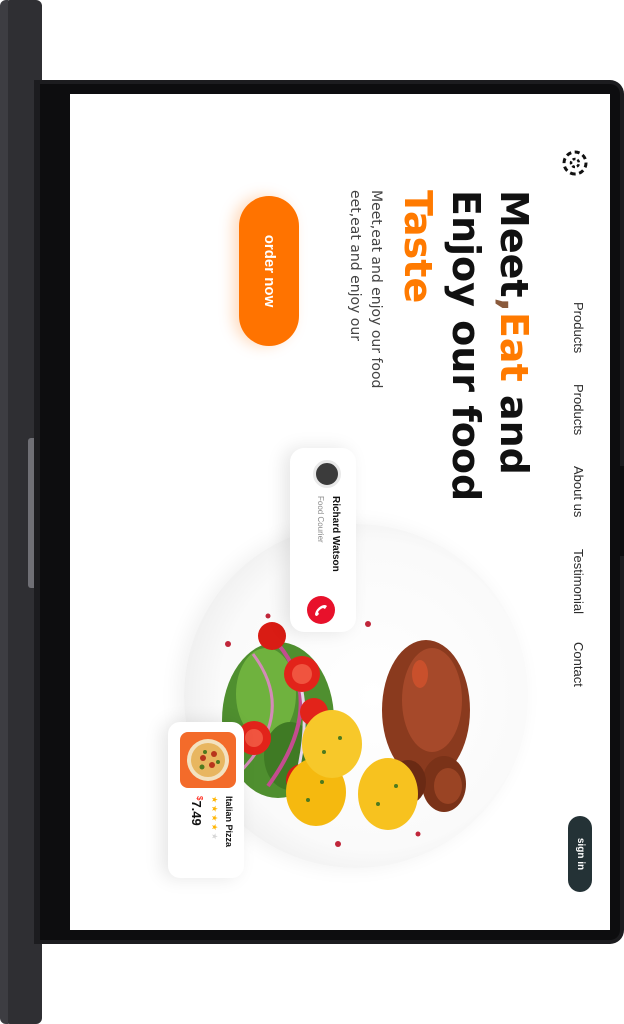  Describe the element at coordinates (320, 519) in the screenshot. I see `courier-role: Food Courier` at that location.